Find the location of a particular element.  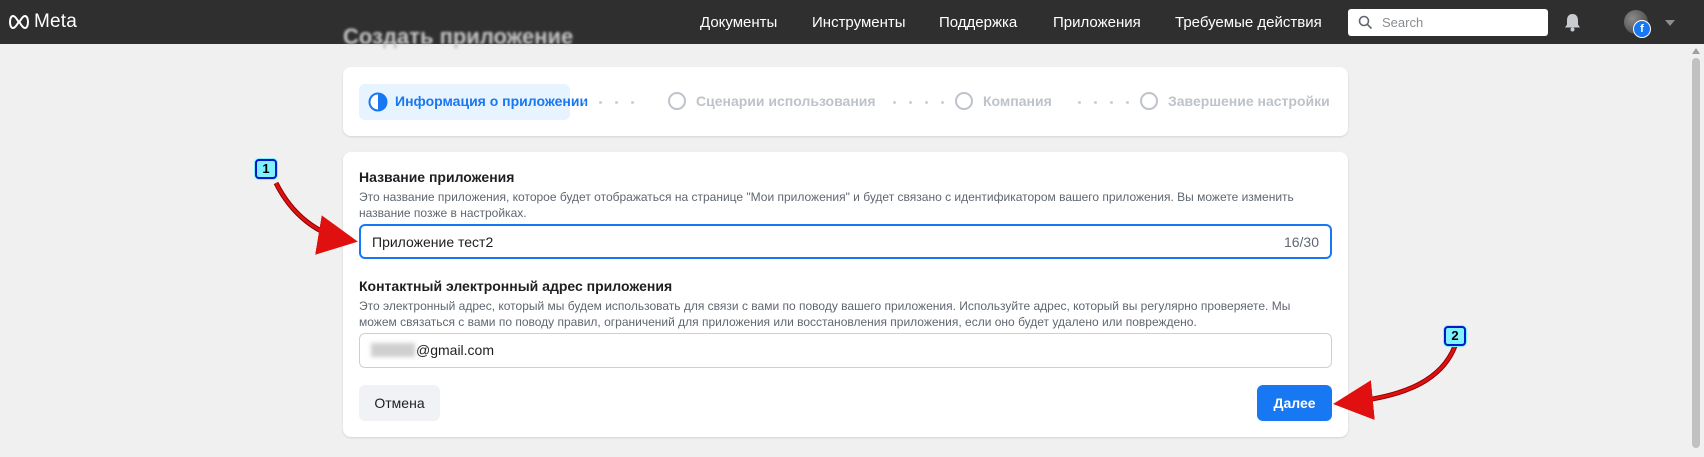

nav-tools: Инструменты is located at coordinates (859, 22).